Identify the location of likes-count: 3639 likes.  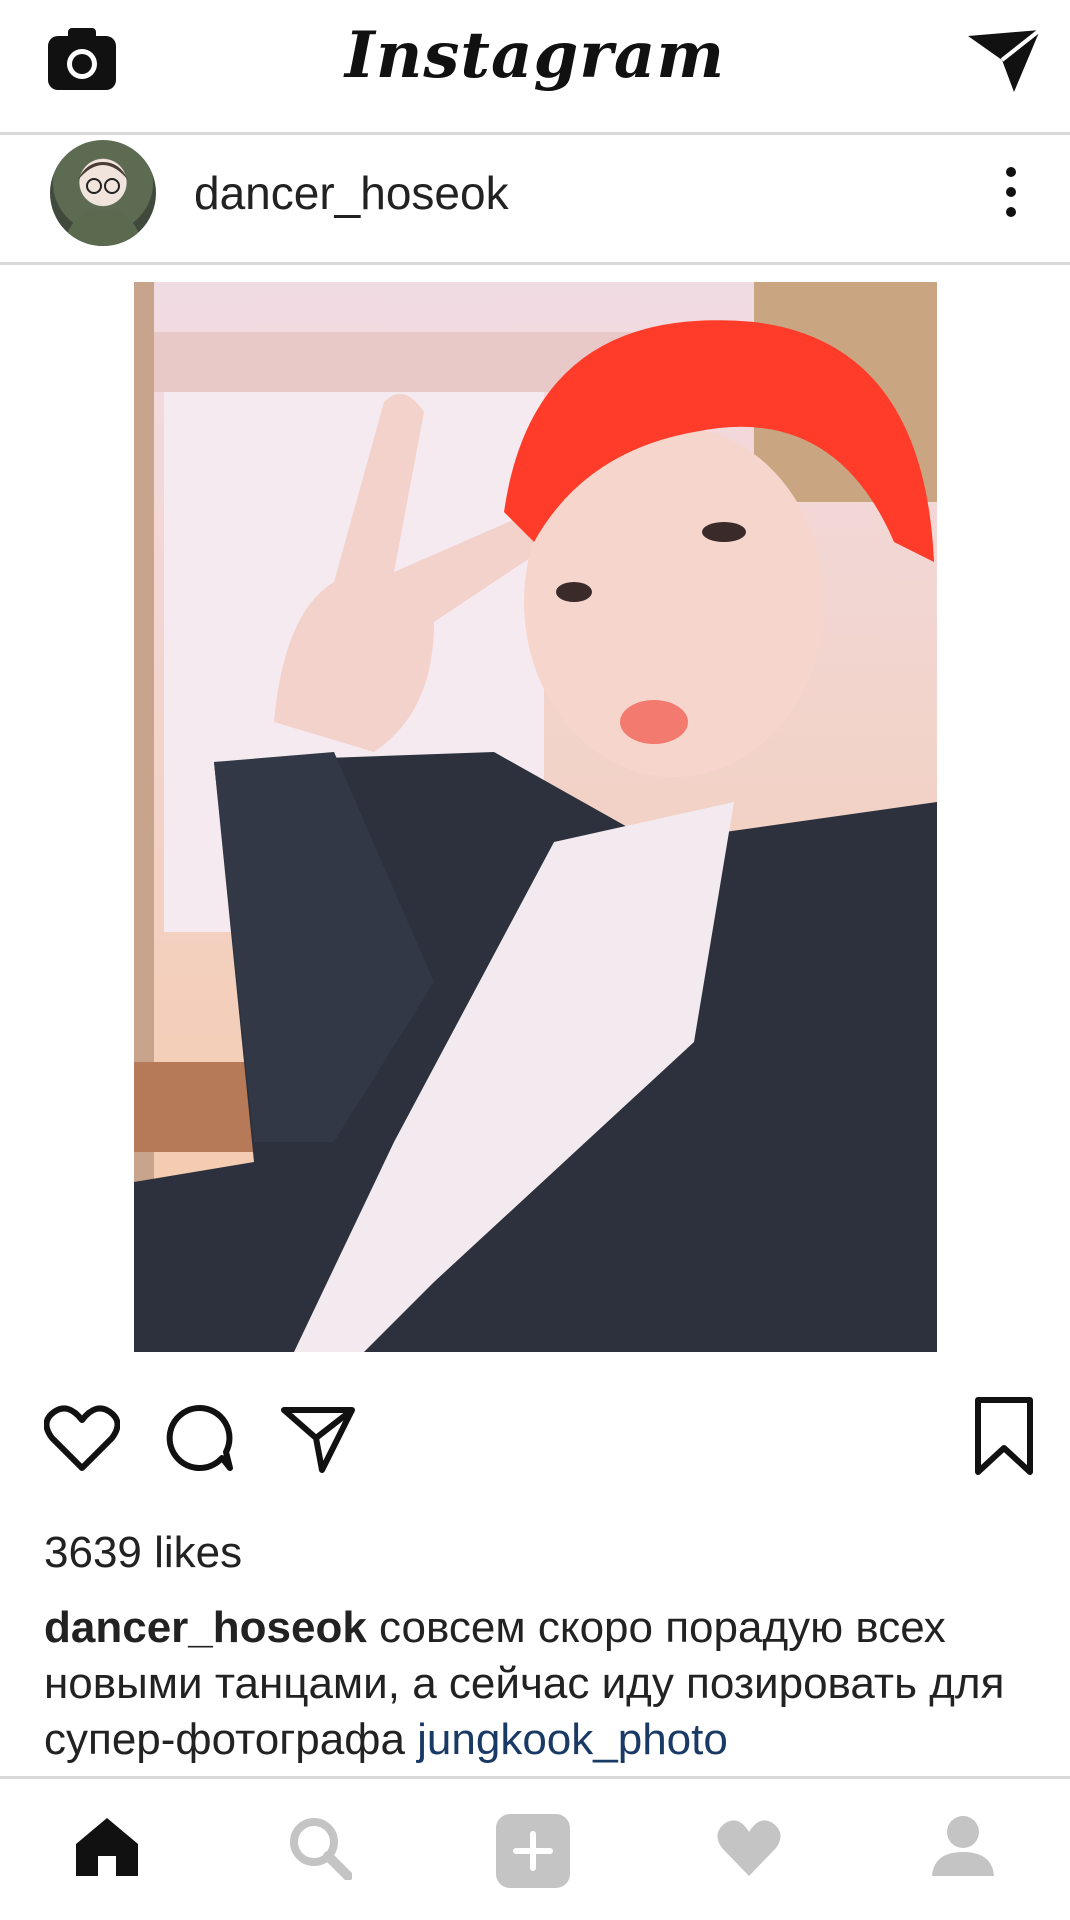
(143, 1553).